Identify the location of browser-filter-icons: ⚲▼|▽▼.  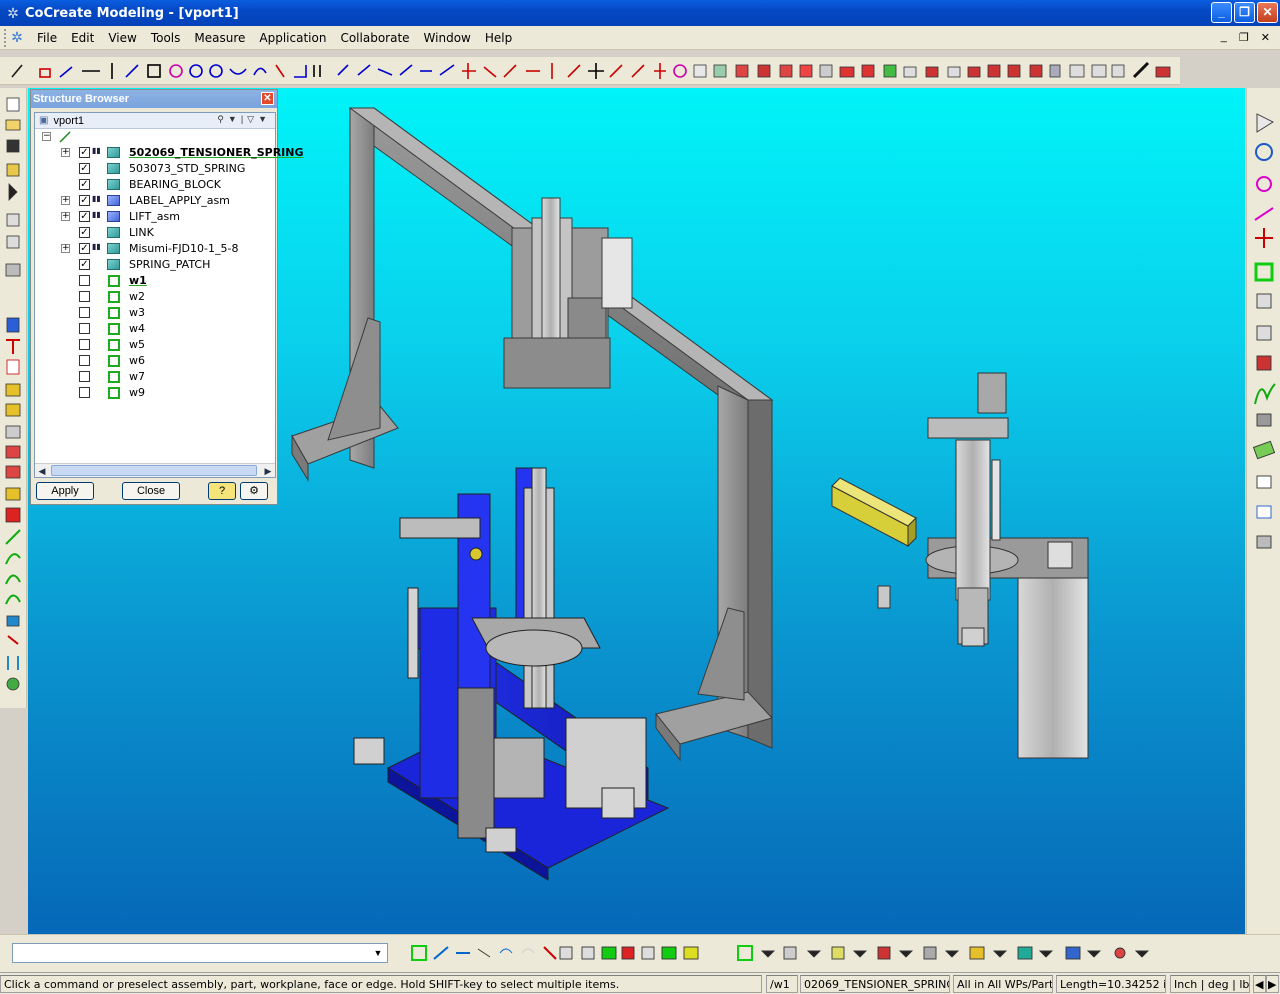
(244, 119).